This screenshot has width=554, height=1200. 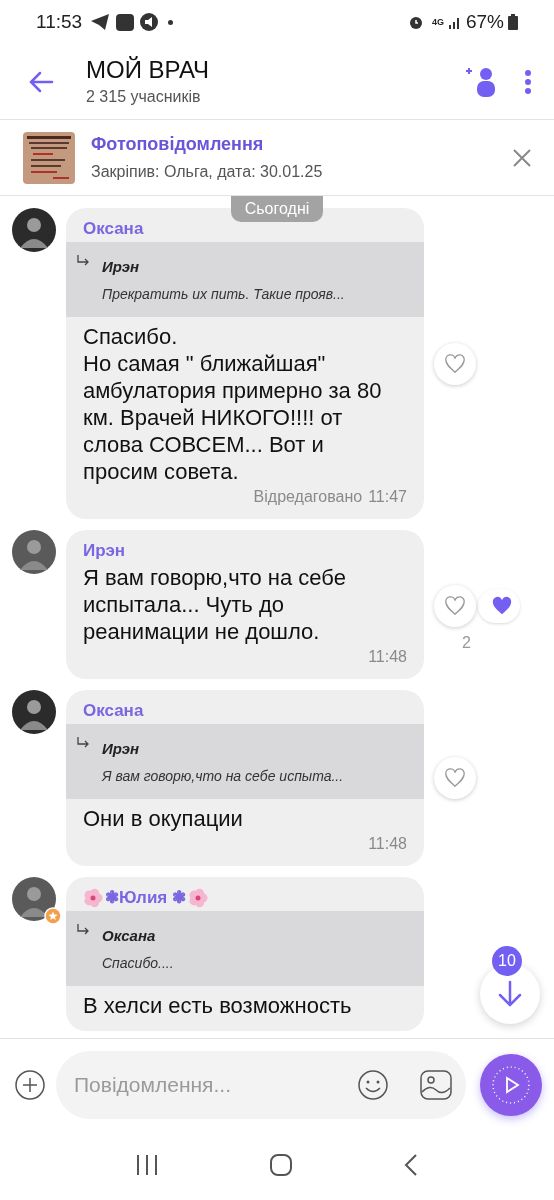 What do you see at coordinates (232, 404) in the screenshot?
I see `message-text: Спасибо. Но самая " ближайшая" амбулатория примерно за 80 км. Врачей НИКОГО!!!! от слова СОВСЕМ... Вот и просим совета.` at bounding box center [232, 404].